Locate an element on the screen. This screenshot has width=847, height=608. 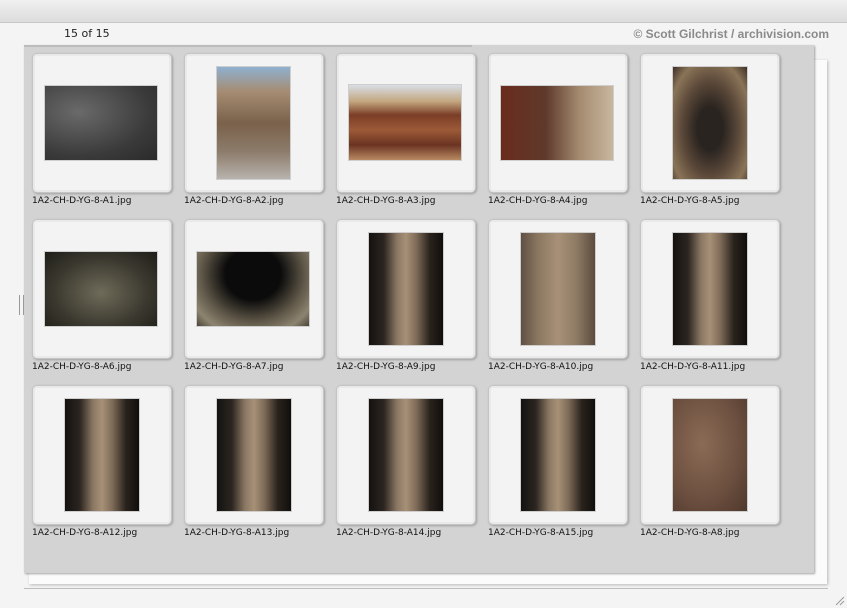
temple-entrance-photo-icon is located at coordinates (557, 123).